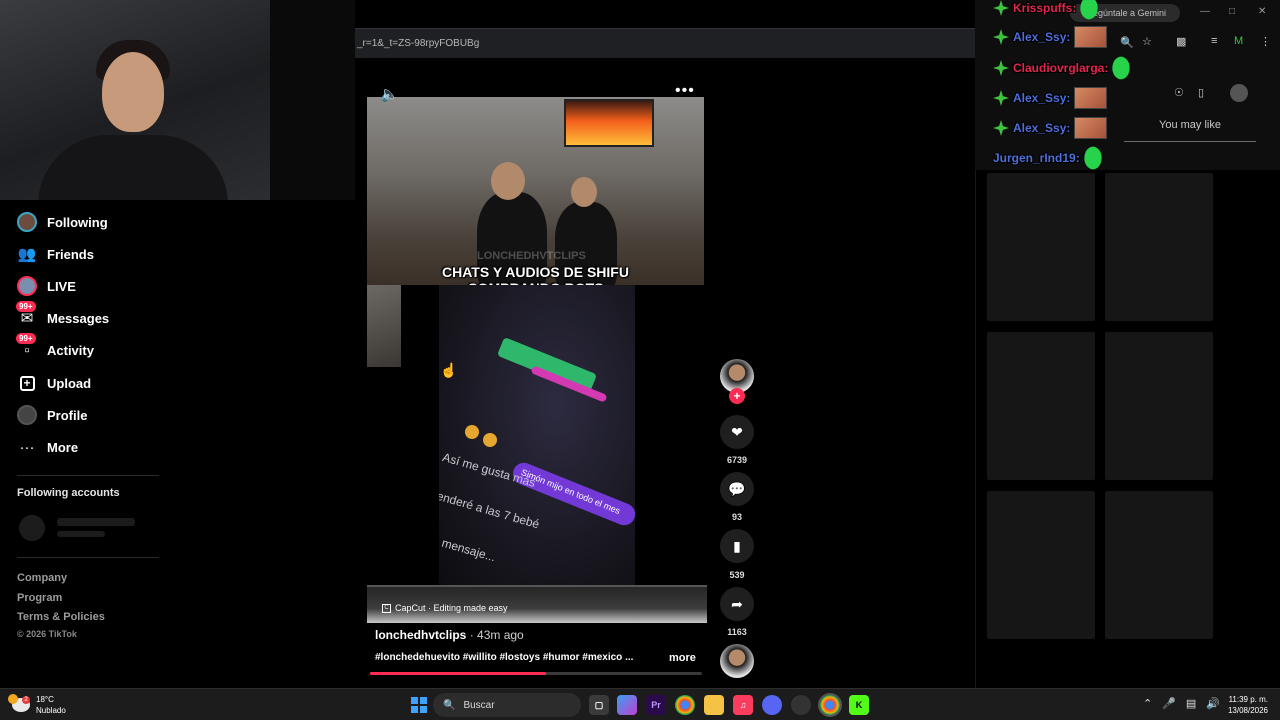 This screenshot has width=1280, height=720. I want to click on windows-start-icon, so click(419, 705).